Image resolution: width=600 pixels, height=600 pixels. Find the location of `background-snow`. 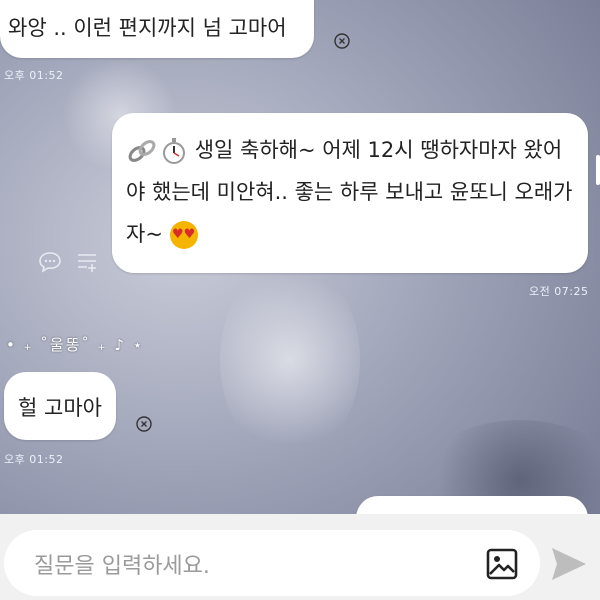

background-snow is located at coordinates (290, 360).